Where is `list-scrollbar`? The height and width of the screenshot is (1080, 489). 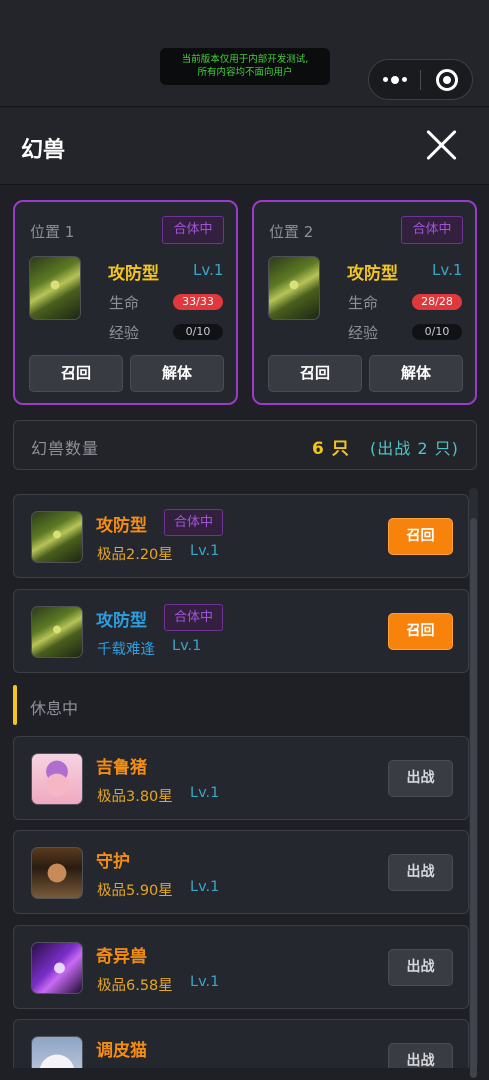
list-scrollbar is located at coordinates (473, 783).